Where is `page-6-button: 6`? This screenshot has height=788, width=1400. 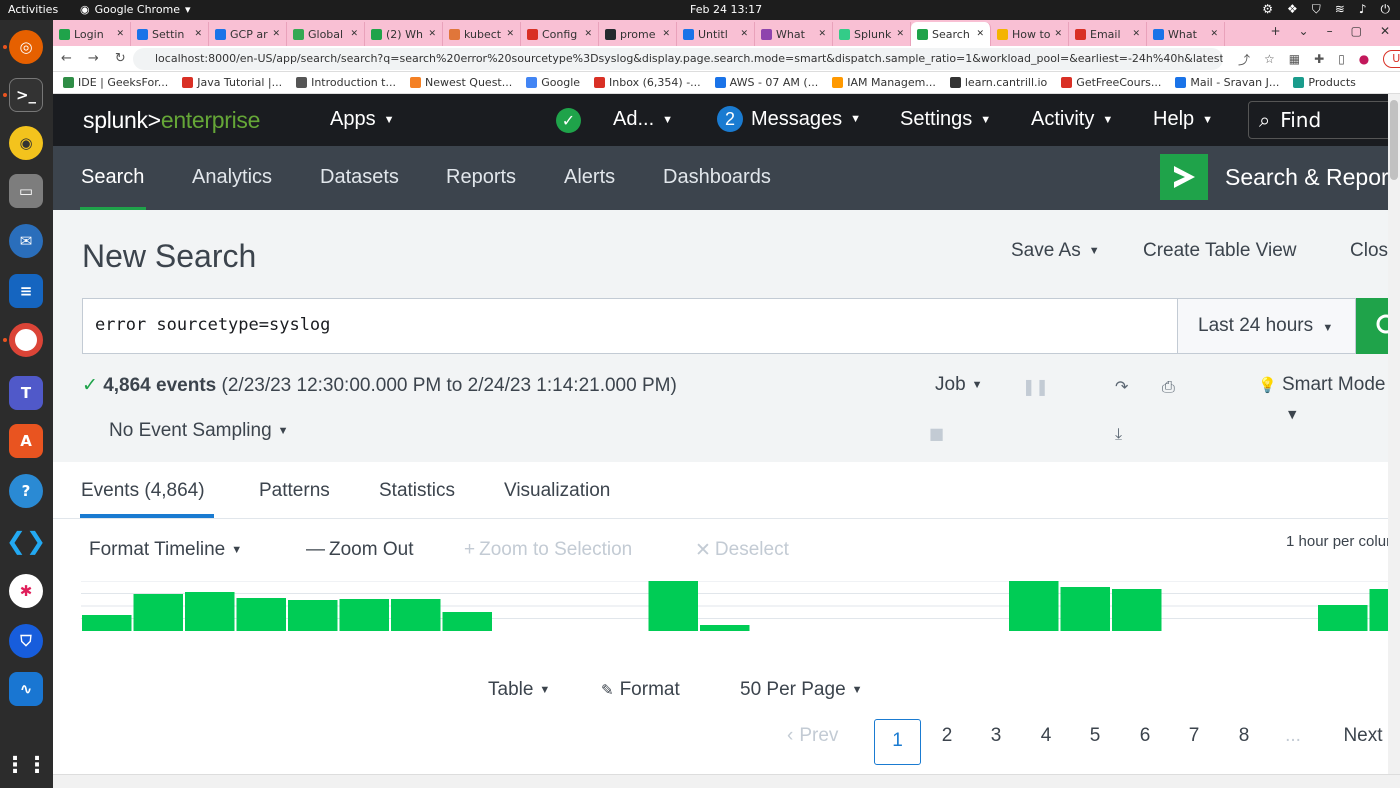
page-6-button: 6 is located at coordinates (1145, 736).